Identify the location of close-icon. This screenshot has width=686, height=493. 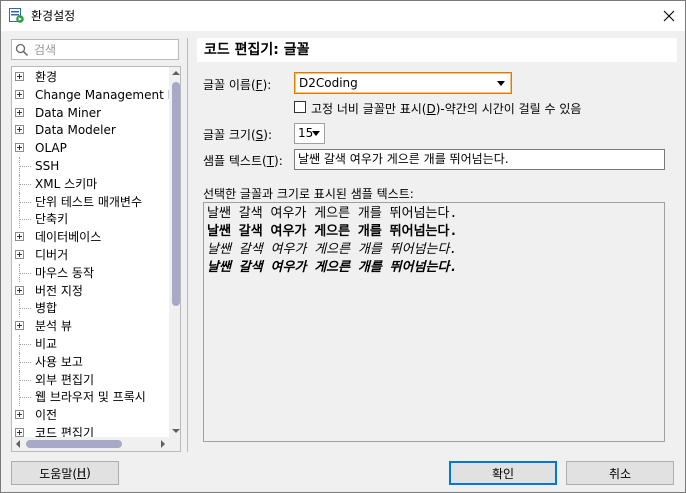
(669, 15).